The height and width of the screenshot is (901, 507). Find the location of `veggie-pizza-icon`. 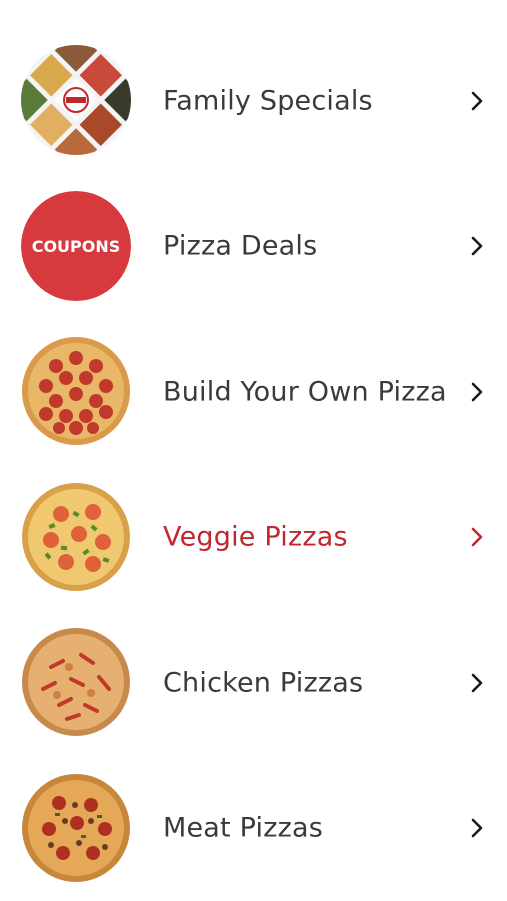

veggie-pizza-icon is located at coordinates (76, 537).